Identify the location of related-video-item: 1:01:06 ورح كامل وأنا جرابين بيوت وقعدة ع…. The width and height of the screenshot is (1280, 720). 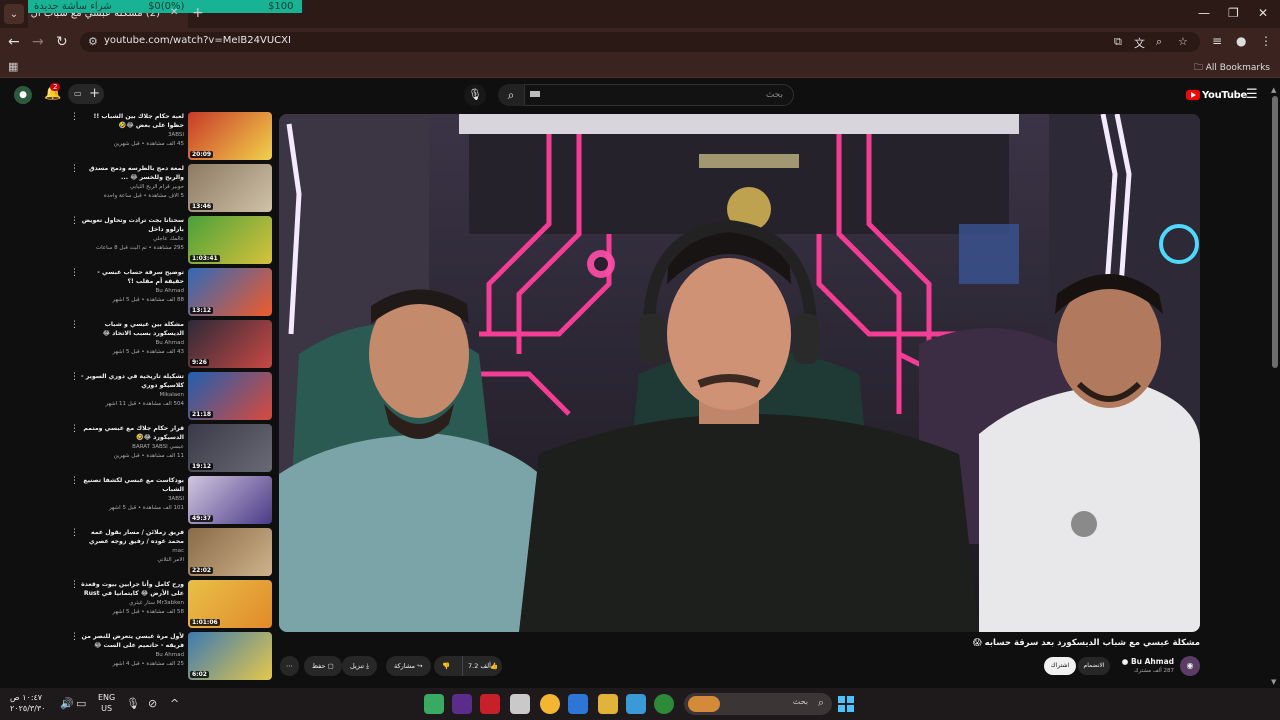
(167, 605).